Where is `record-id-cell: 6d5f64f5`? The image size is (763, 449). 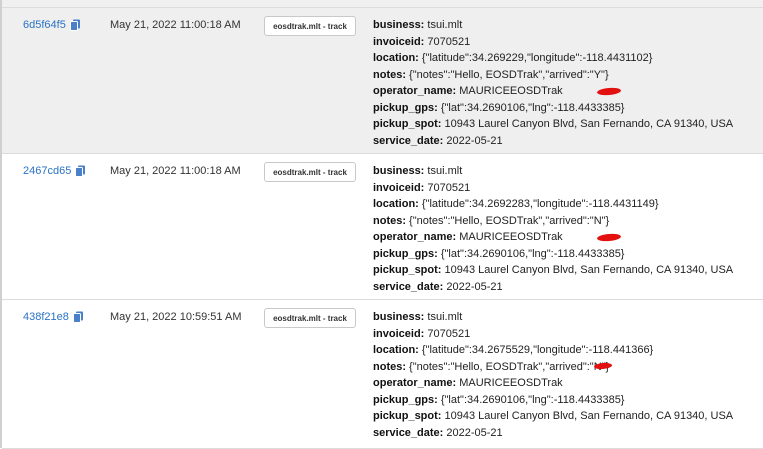
record-id-cell: 6d5f64f5 is located at coordinates (52, 25).